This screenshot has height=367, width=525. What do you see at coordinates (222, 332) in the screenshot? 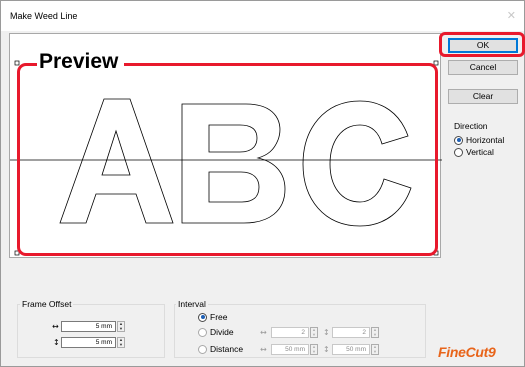
I see `radio-label: Divide` at bounding box center [222, 332].